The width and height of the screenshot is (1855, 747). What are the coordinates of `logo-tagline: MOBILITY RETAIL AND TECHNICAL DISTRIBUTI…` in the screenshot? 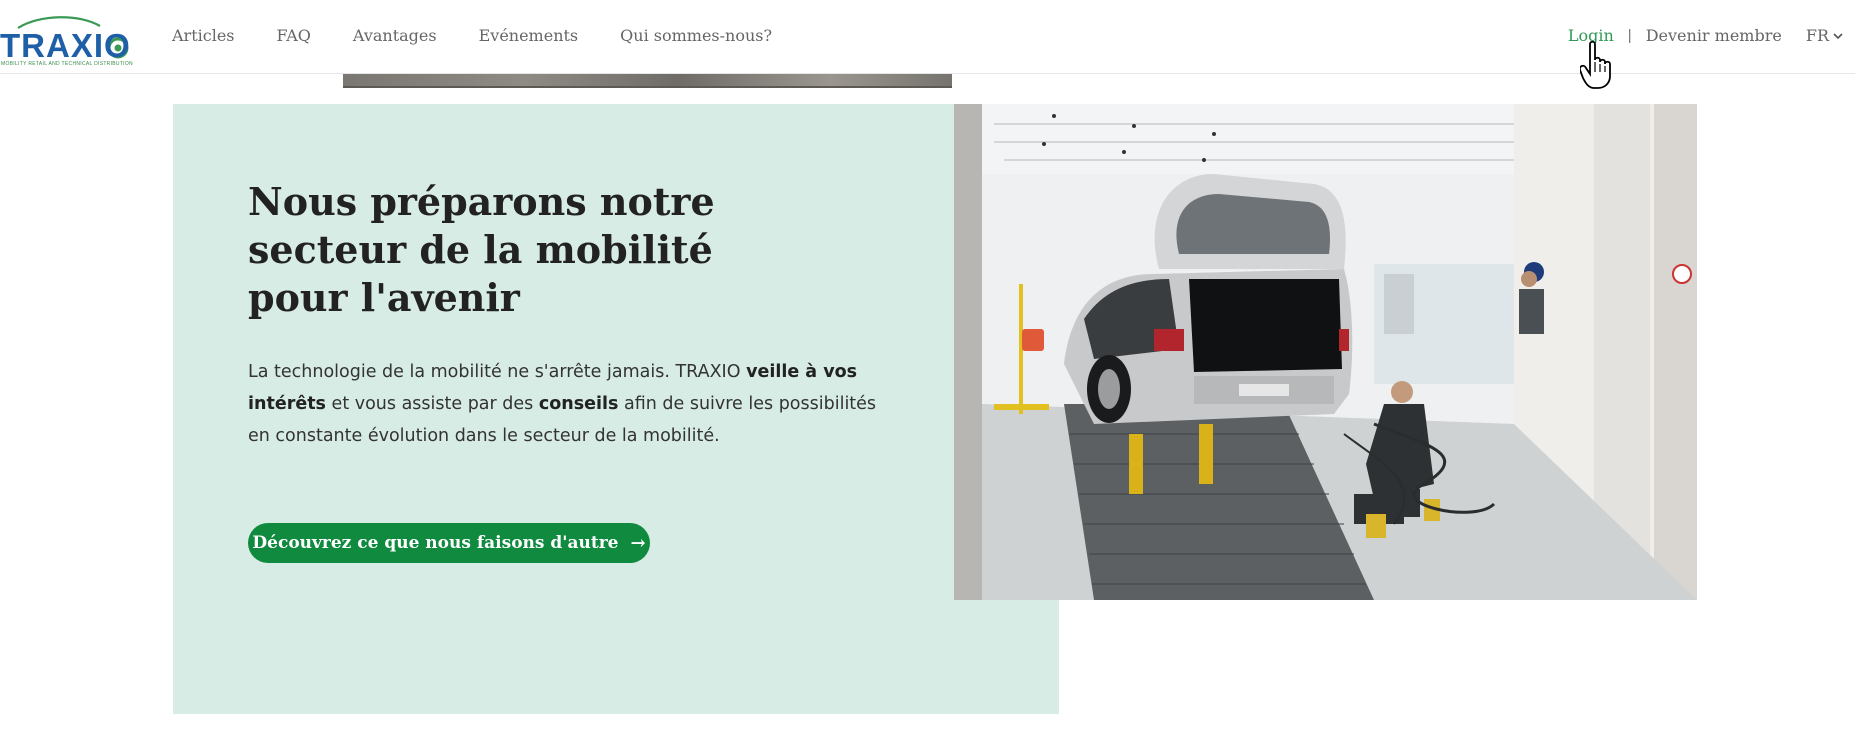 It's located at (67, 64).